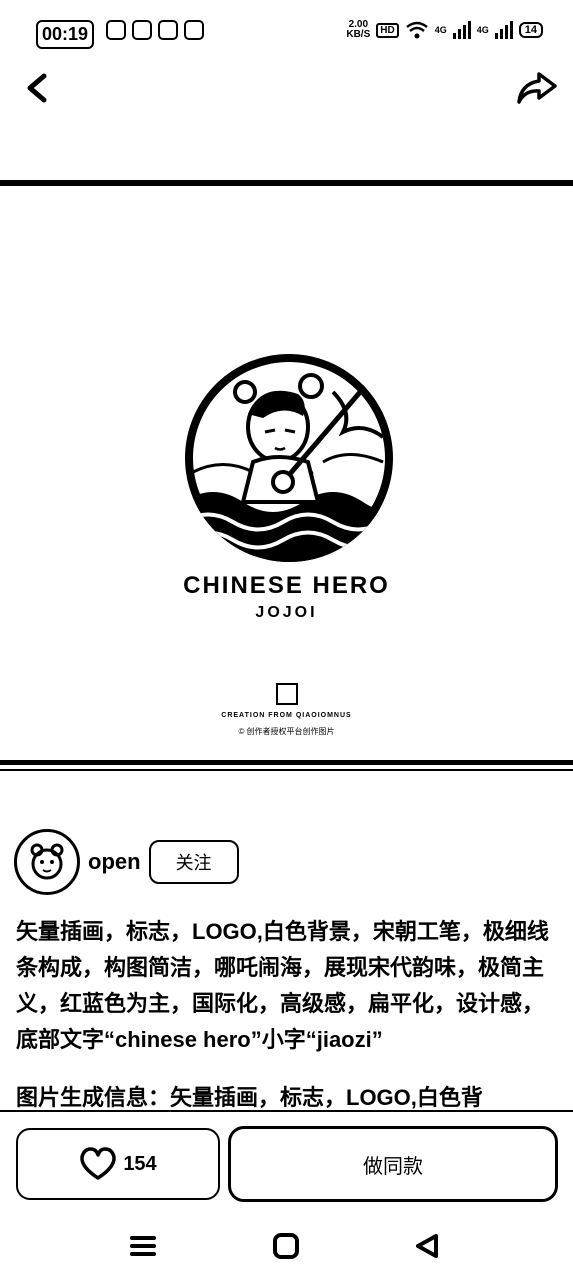 The image size is (573, 1280). I want to click on hd-badge: HD, so click(387, 30).